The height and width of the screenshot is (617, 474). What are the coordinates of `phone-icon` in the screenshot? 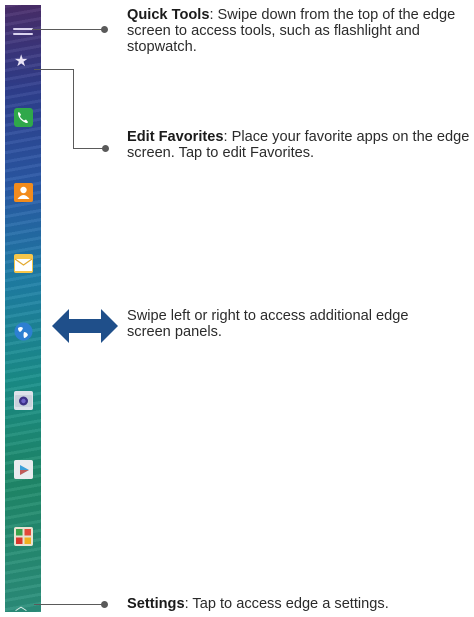 It's located at (23, 117).